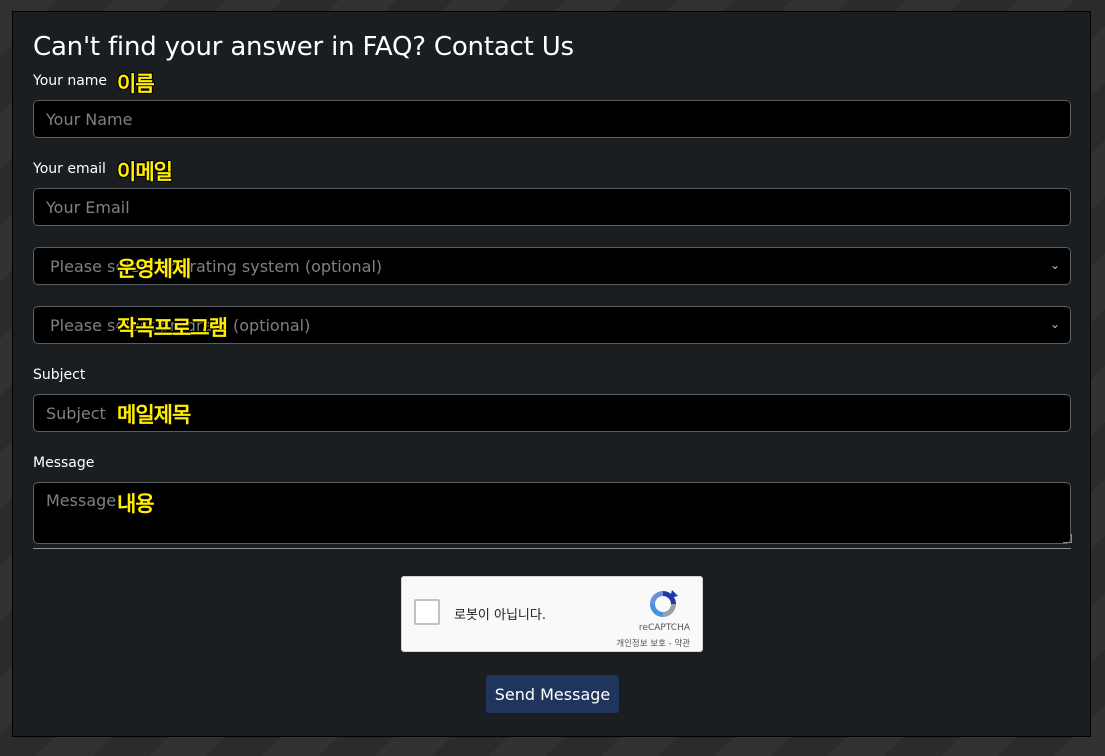 Image resolution: width=1105 pixels, height=756 pixels. I want to click on email-input, so click(552, 207).